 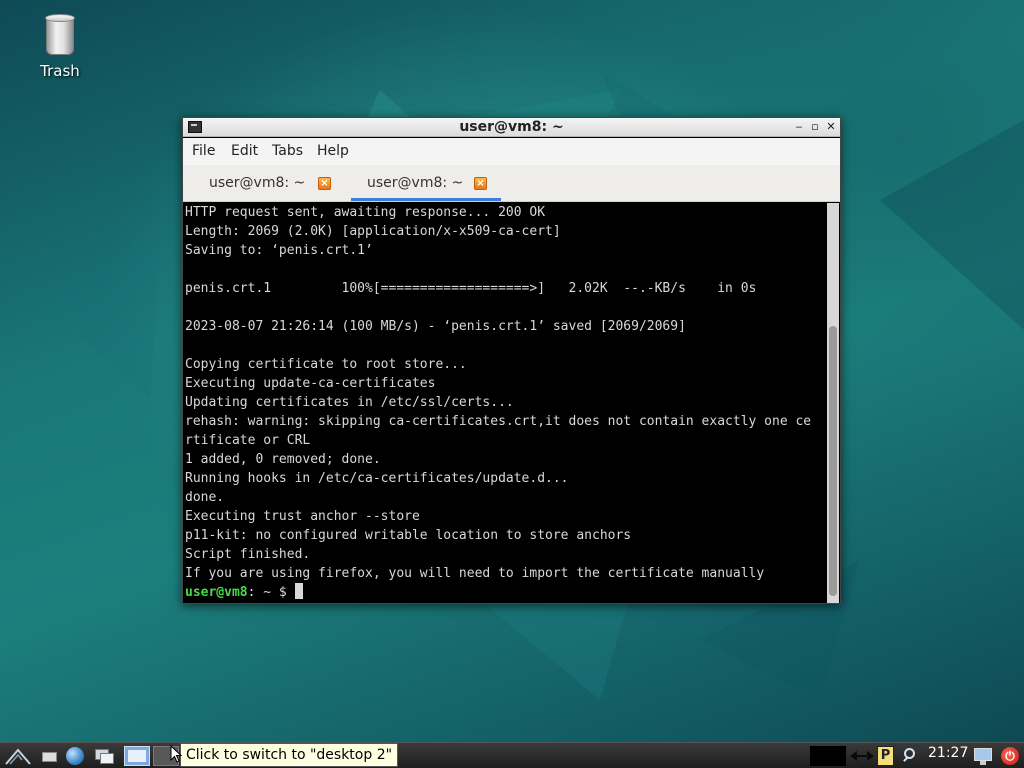 What do you see at coordinates (176, 754) in the screenshot?
I see `mouse-pointer-icon` at bounding box center [176, 754].